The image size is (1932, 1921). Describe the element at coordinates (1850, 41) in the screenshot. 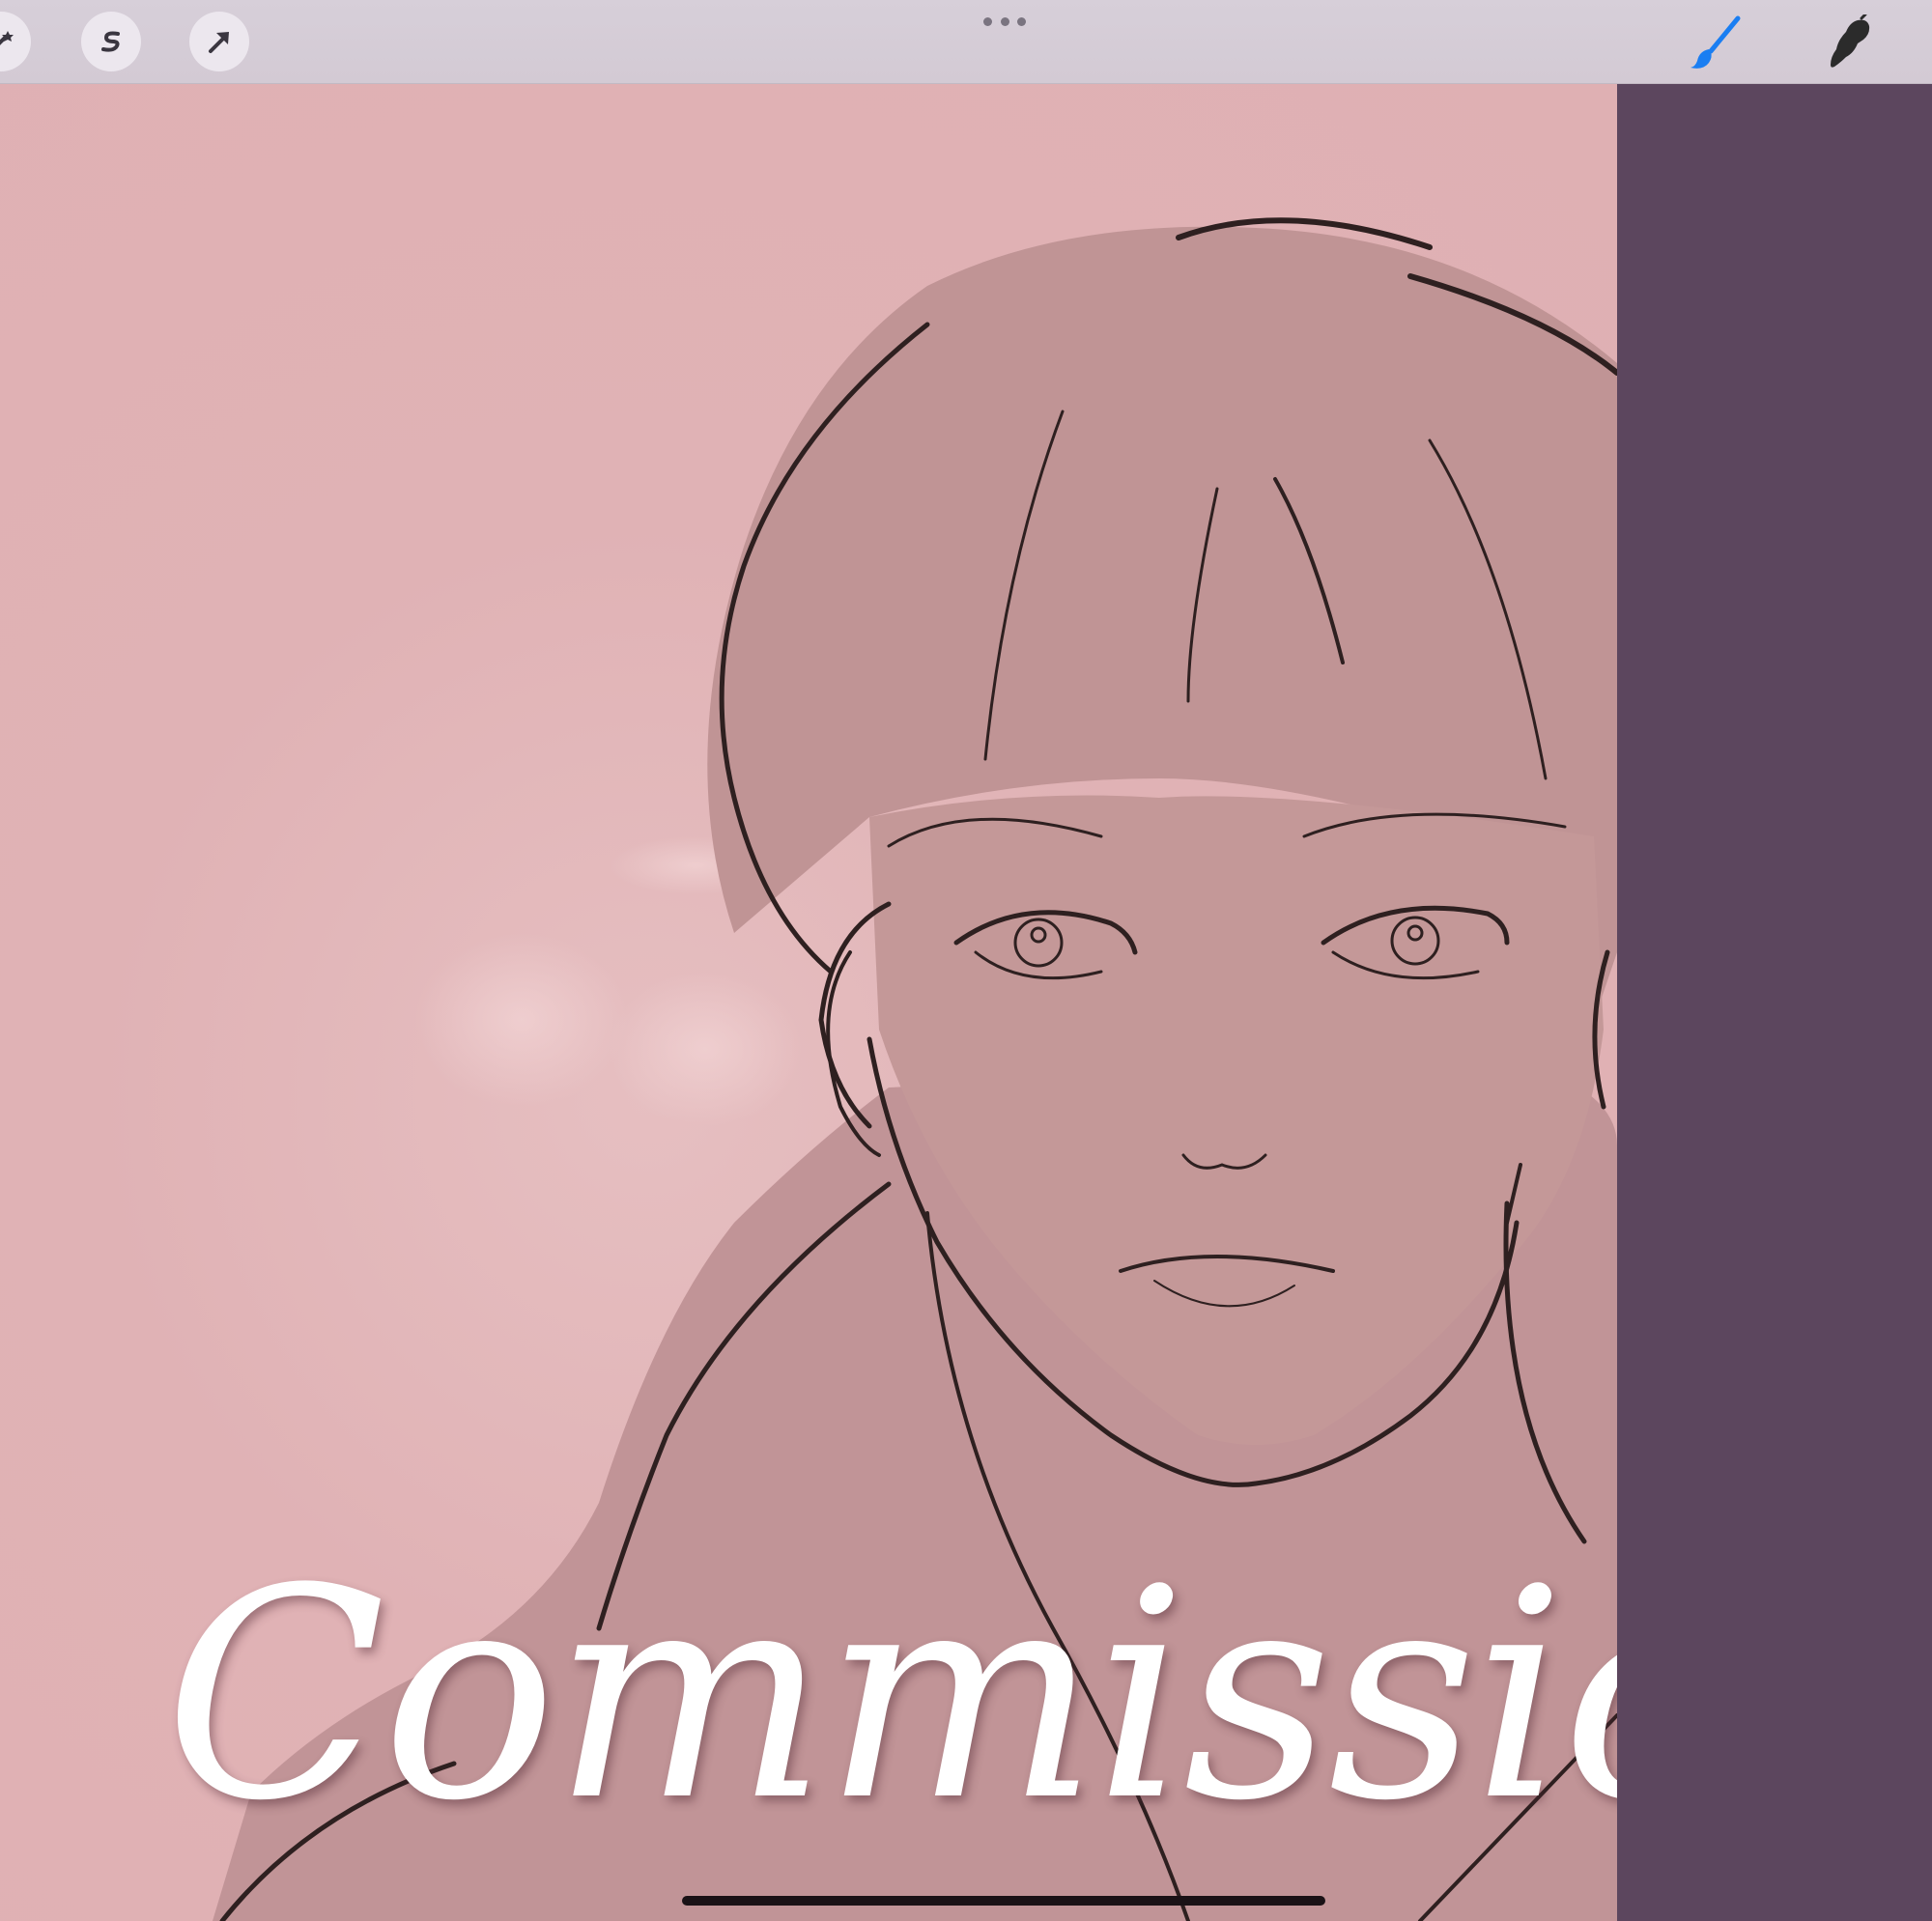

I see `smudge-icon` at that location.